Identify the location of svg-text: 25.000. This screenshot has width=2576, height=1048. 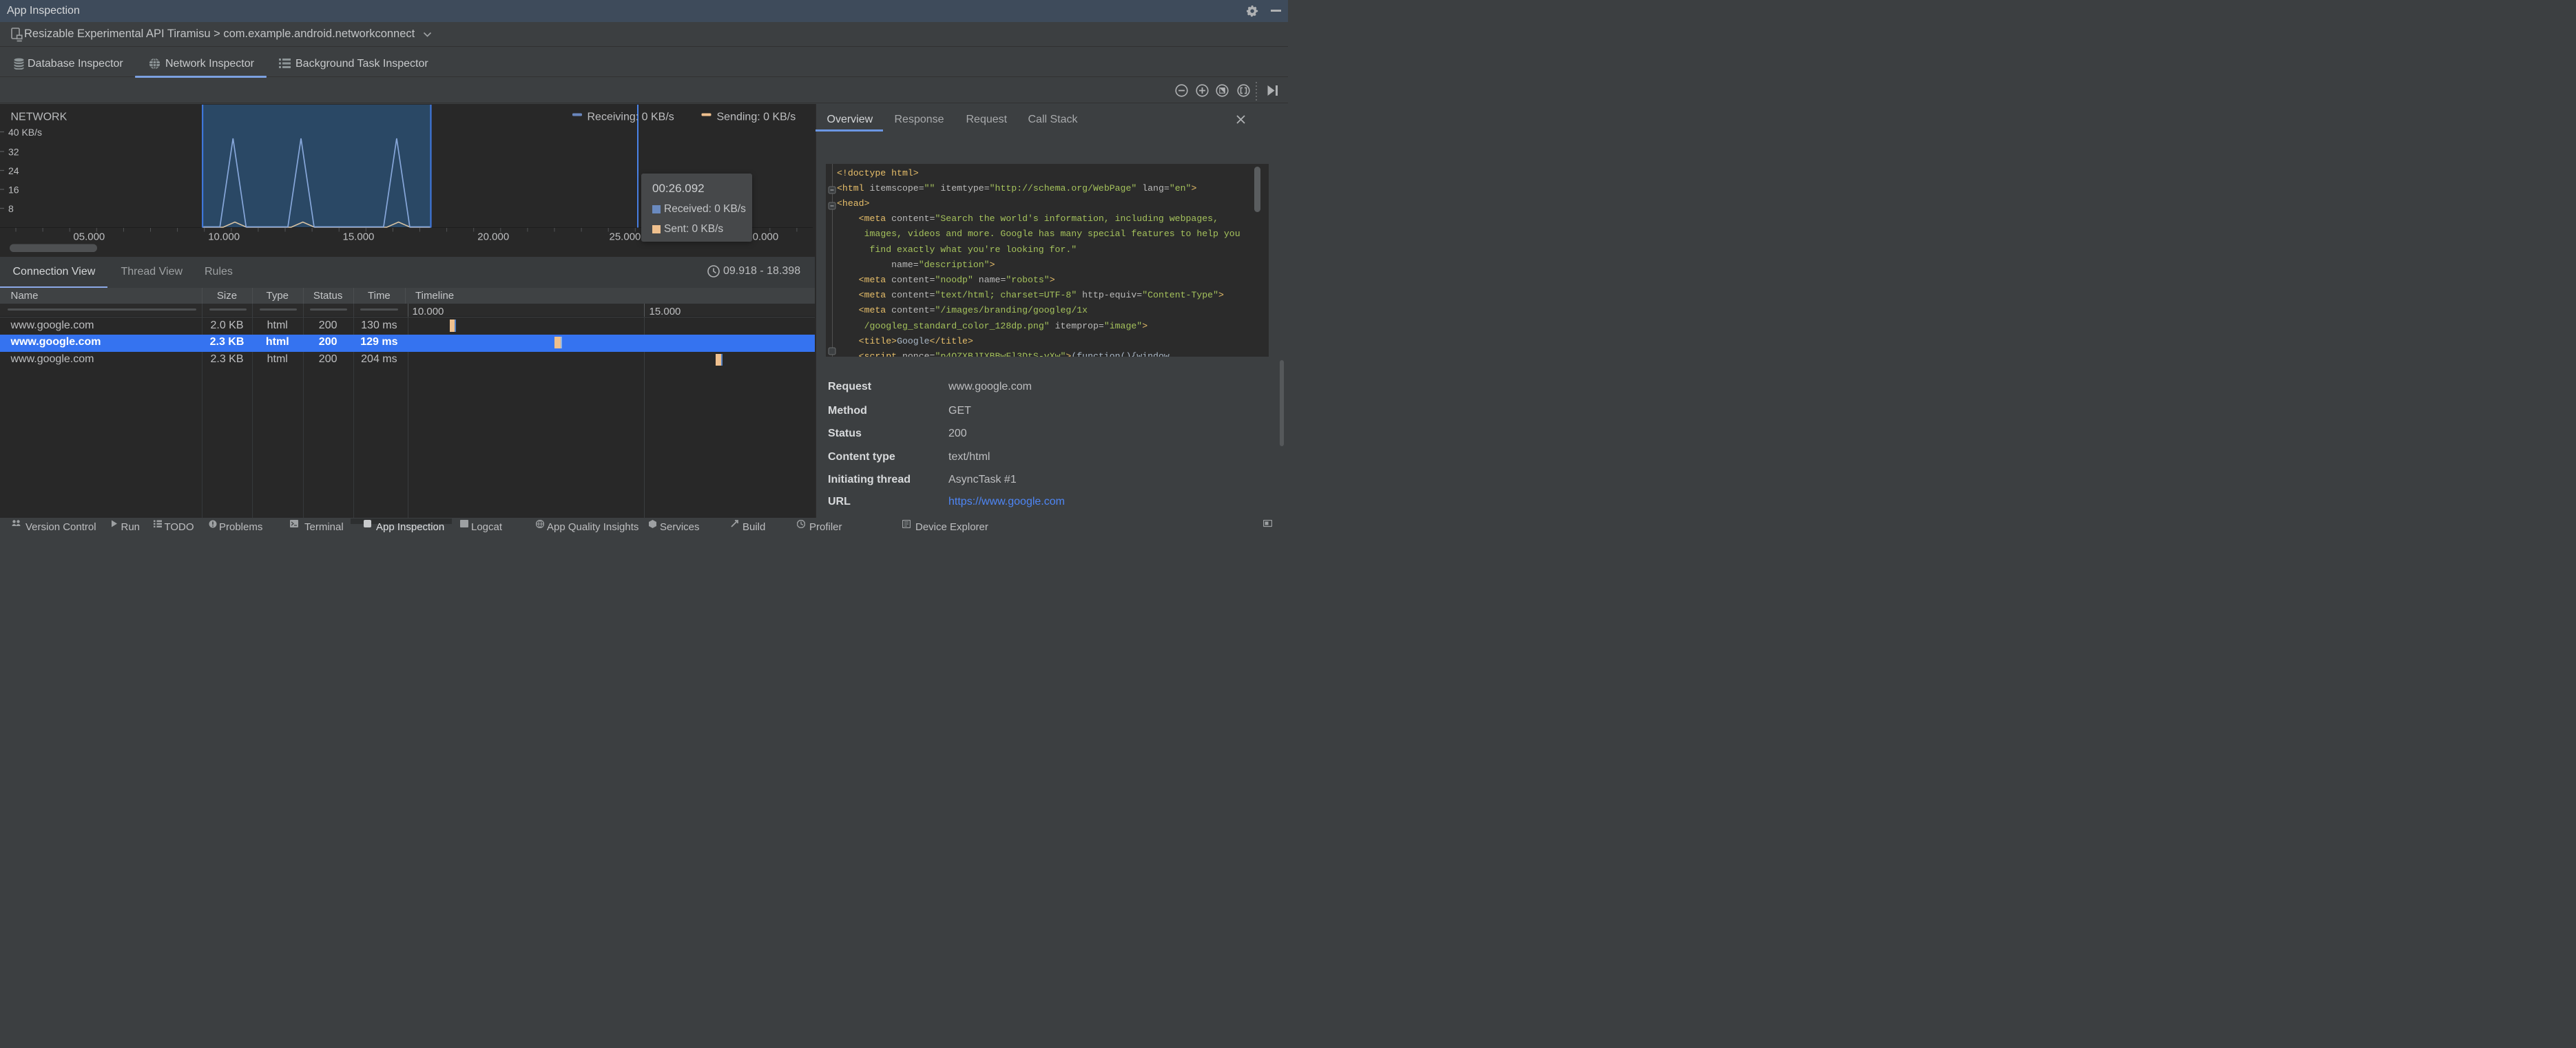
(625, 237).